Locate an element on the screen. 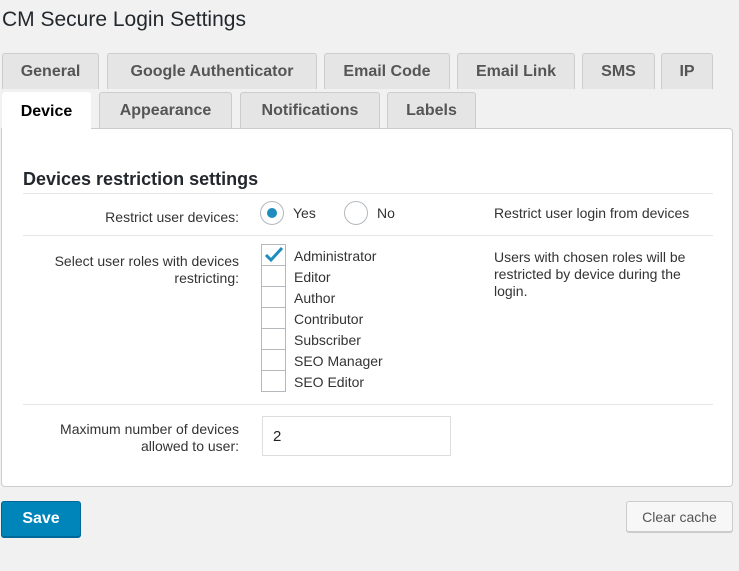 The image size is (739, 571). role-label: Editor is located at coordinates (312, 277).